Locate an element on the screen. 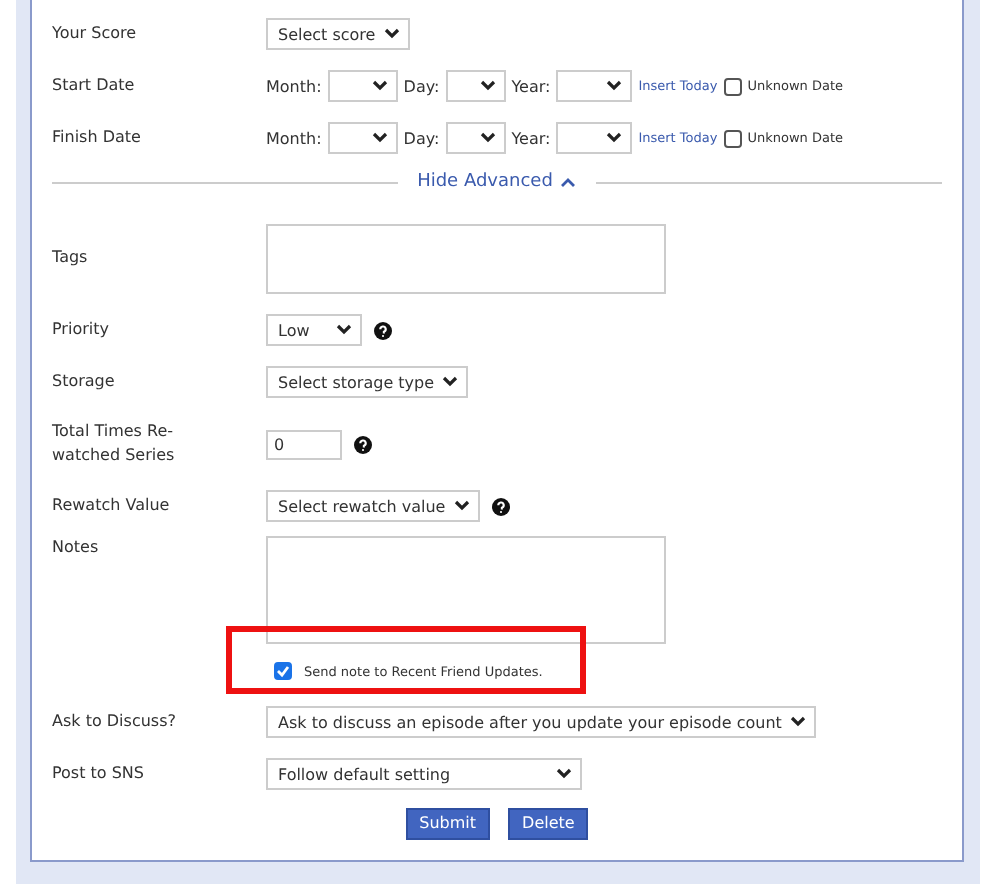 This screenshot has height=884, width=1000. field-label: Storage is located at coordinates (84, 382).